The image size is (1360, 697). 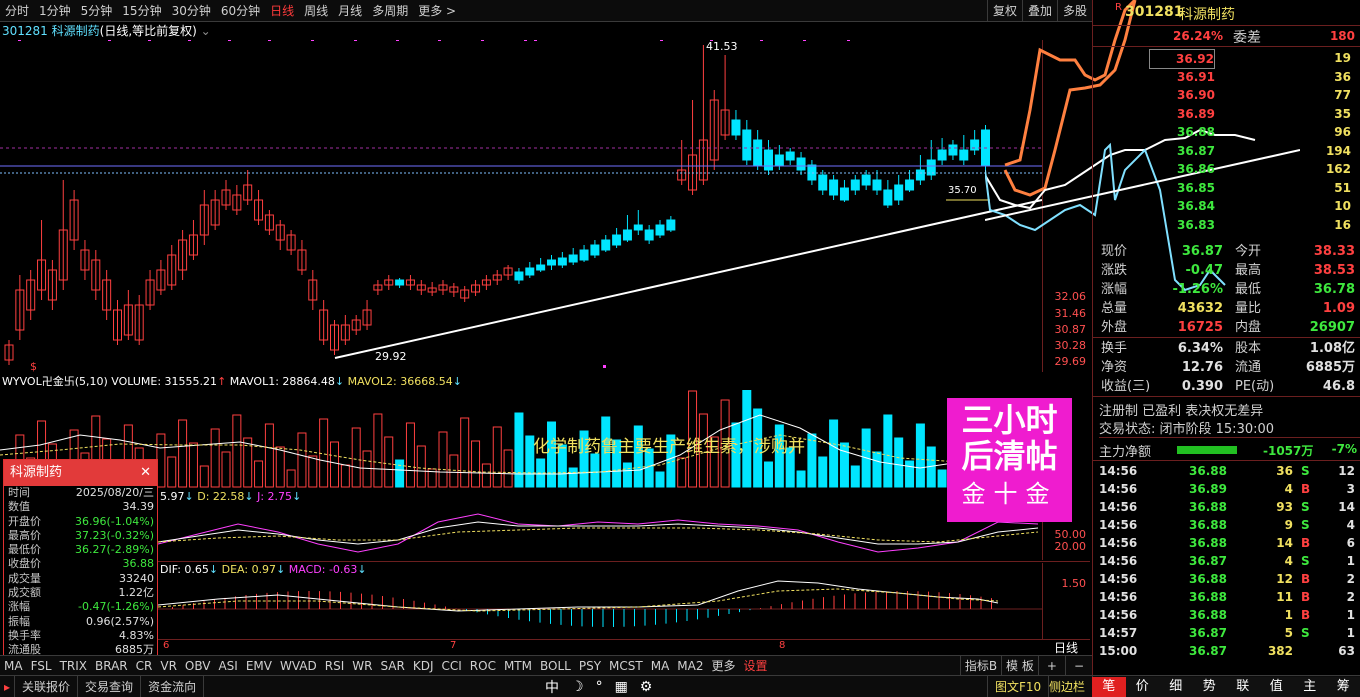 What do you see at coordinates (646, 687) in the screenshot?
I see `gear-icon: ⚙` at bounding box center [646, 687].